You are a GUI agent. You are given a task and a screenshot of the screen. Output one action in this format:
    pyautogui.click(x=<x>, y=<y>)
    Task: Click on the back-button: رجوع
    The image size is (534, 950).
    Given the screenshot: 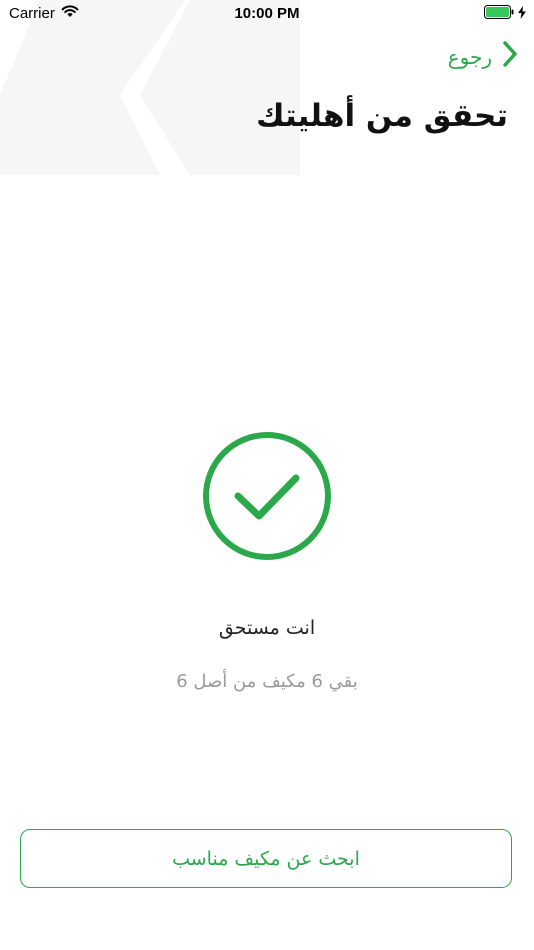 What is the action you would take?
    pyautogui.click(x=483, y=56)
    